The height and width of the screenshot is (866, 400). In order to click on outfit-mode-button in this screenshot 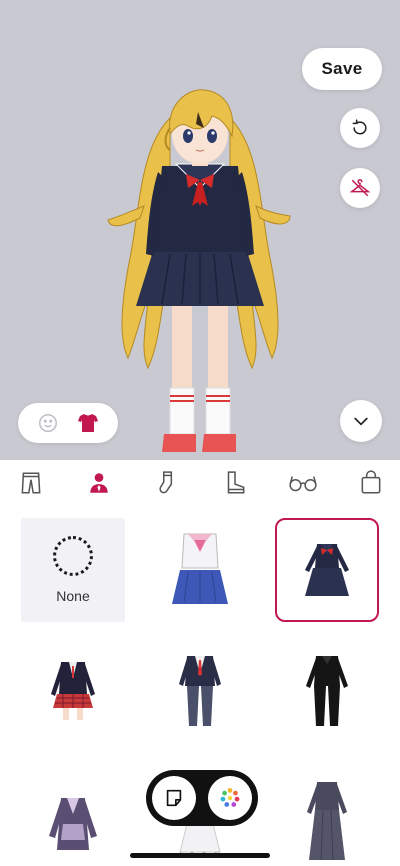, I will do `click(88, 423)`.